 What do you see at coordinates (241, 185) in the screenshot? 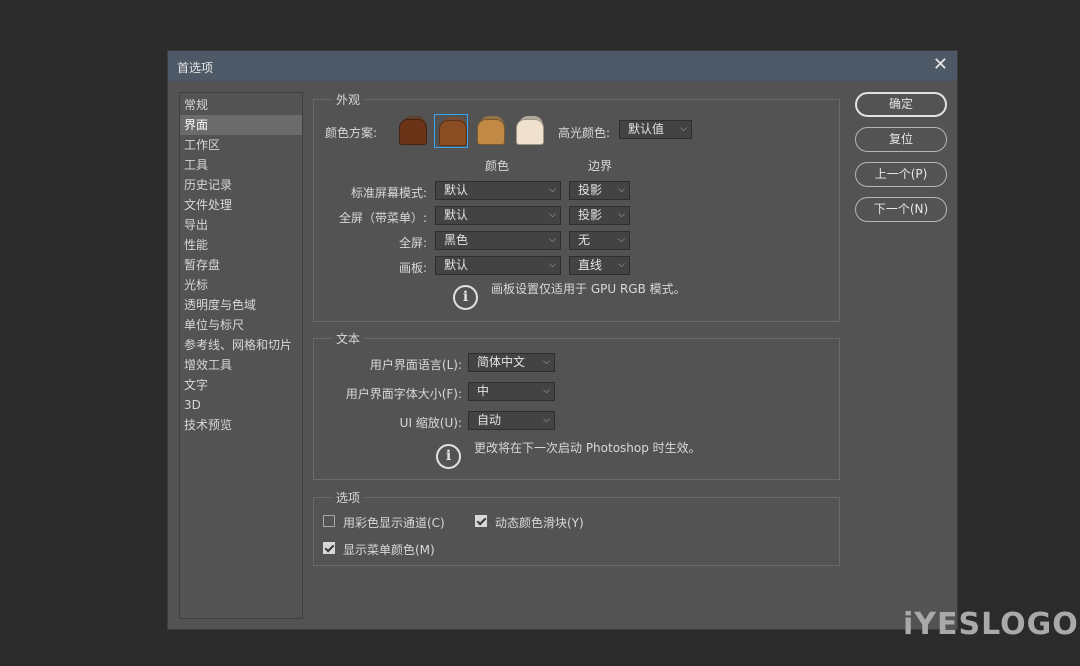
I see `sidebar-item: 历史记录` at bounding box center [241, 185].